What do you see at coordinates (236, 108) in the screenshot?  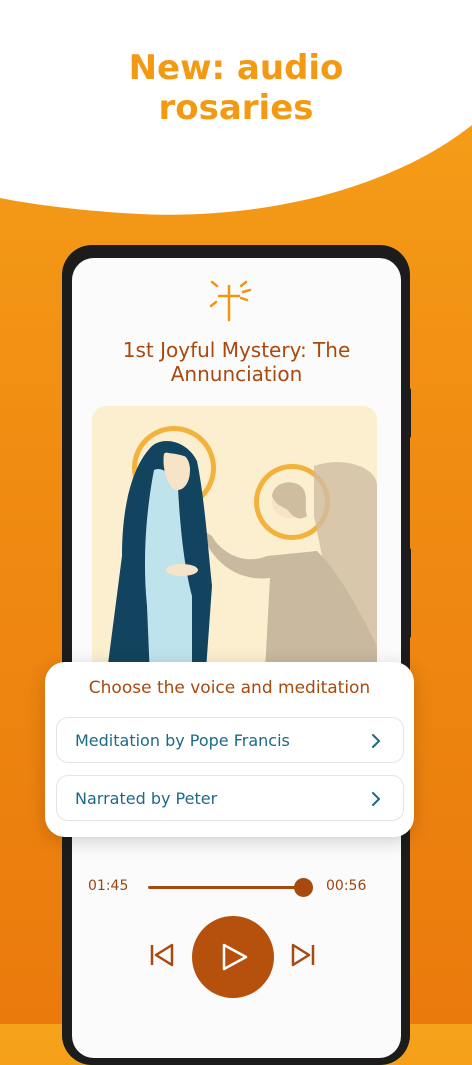 I see `headline-line-2: rosaries` at bounding box center [236, 108].